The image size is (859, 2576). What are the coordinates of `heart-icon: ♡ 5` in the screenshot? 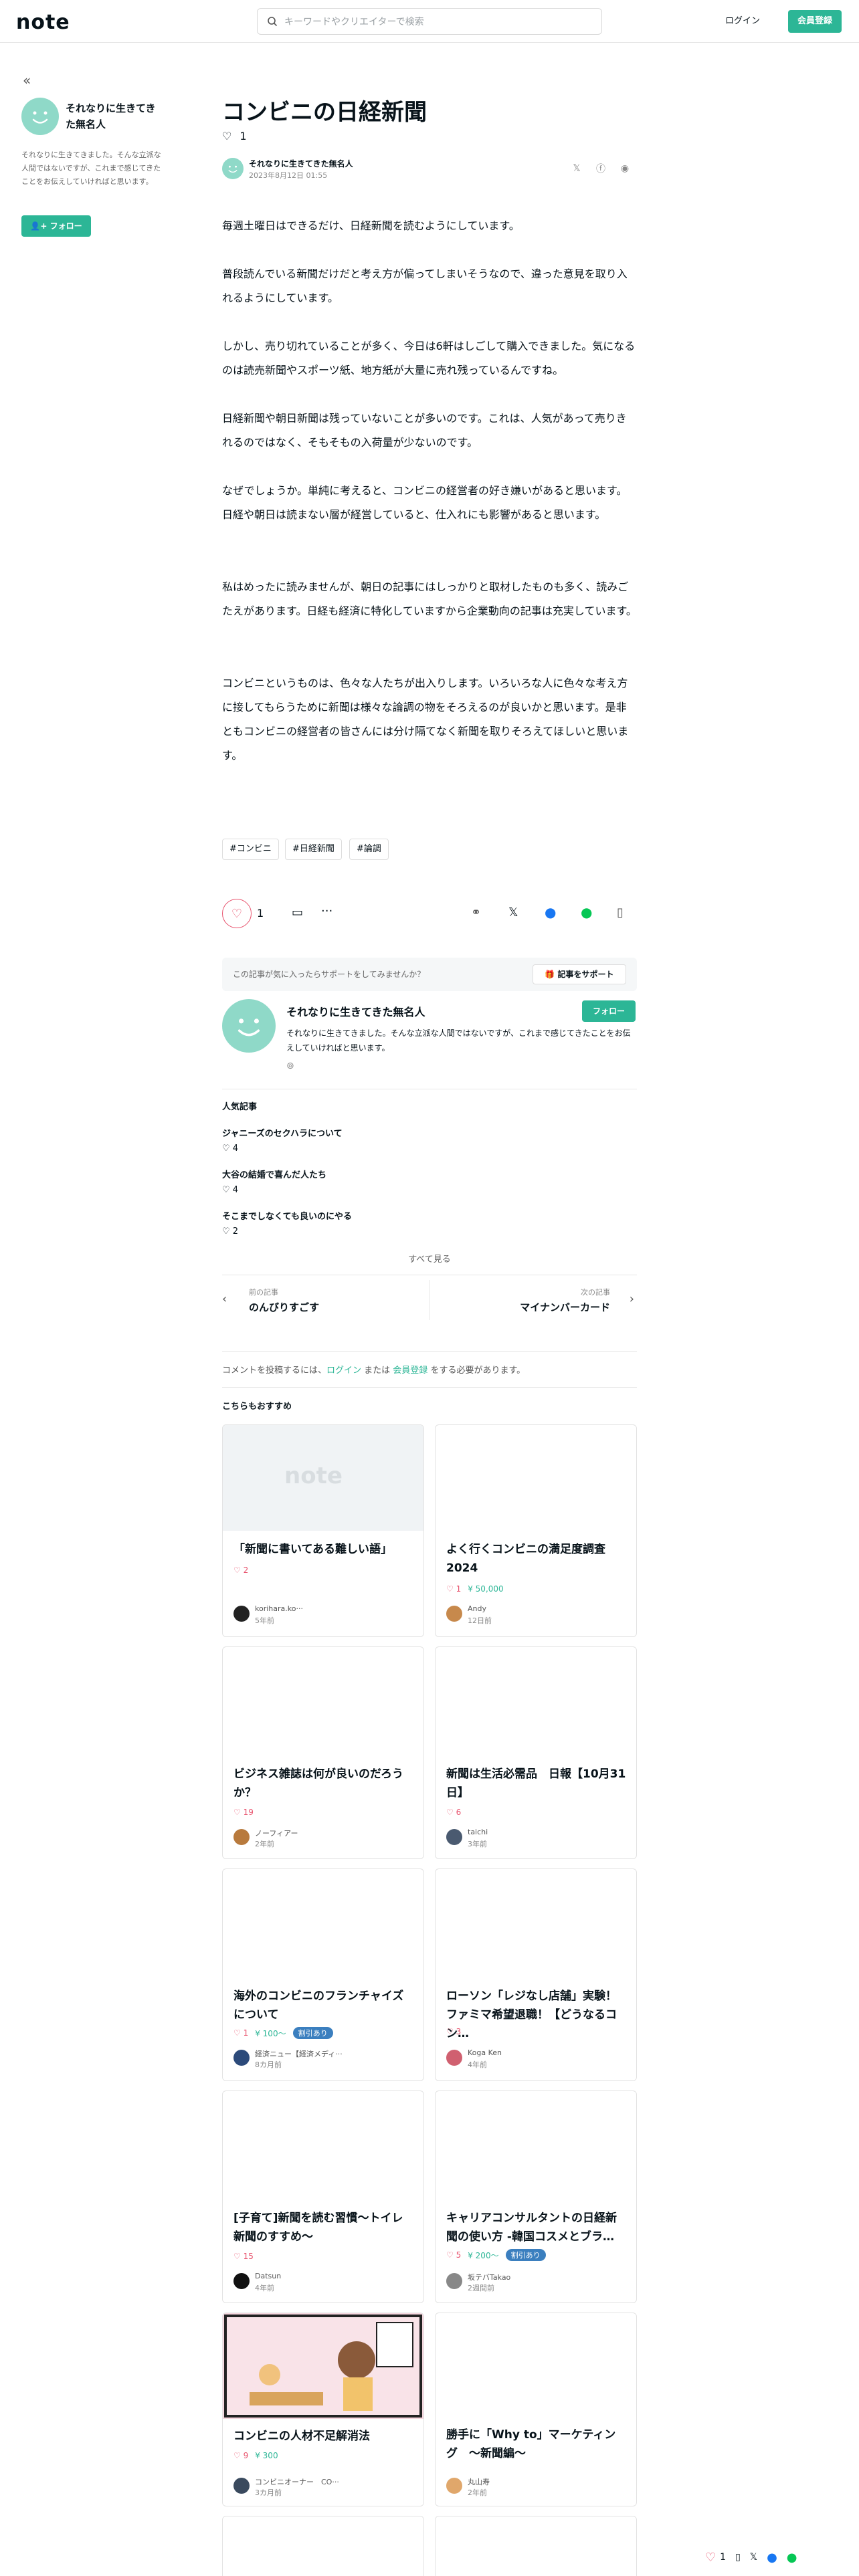 It's located at (454, 2255).